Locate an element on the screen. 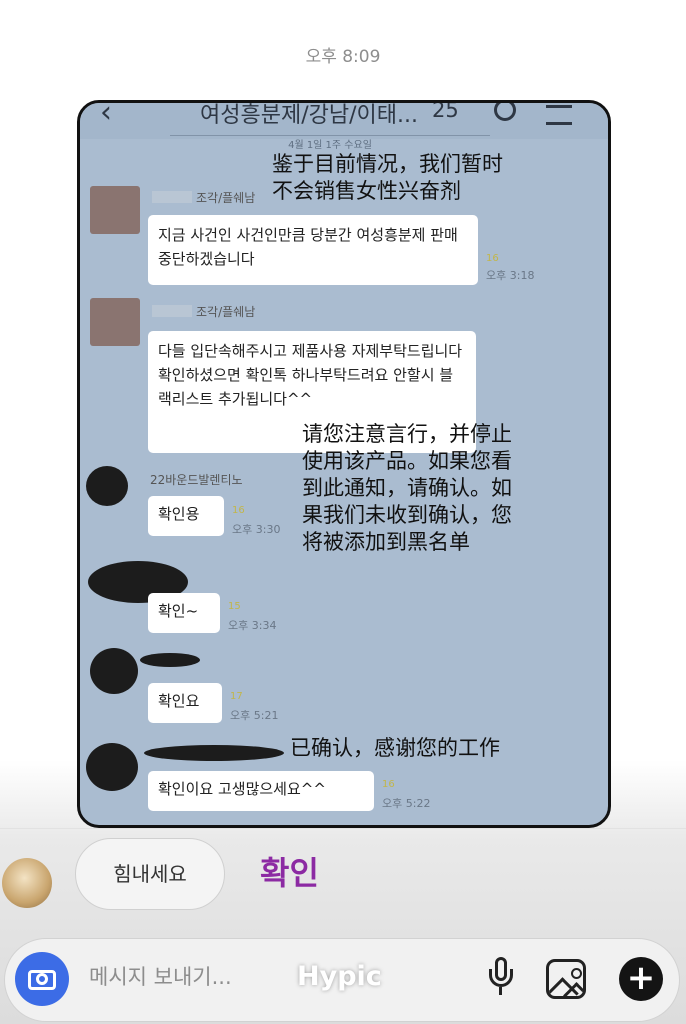 The image size is (686, 1024). plus-icon: + is located at coordinates (641, 979).